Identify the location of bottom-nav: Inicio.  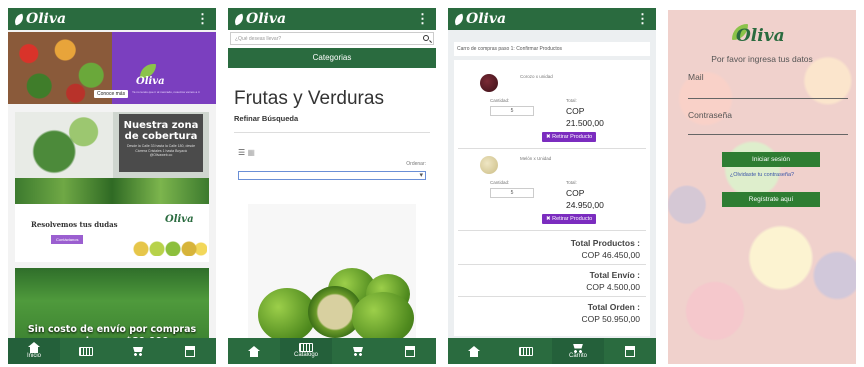
(112, 351).